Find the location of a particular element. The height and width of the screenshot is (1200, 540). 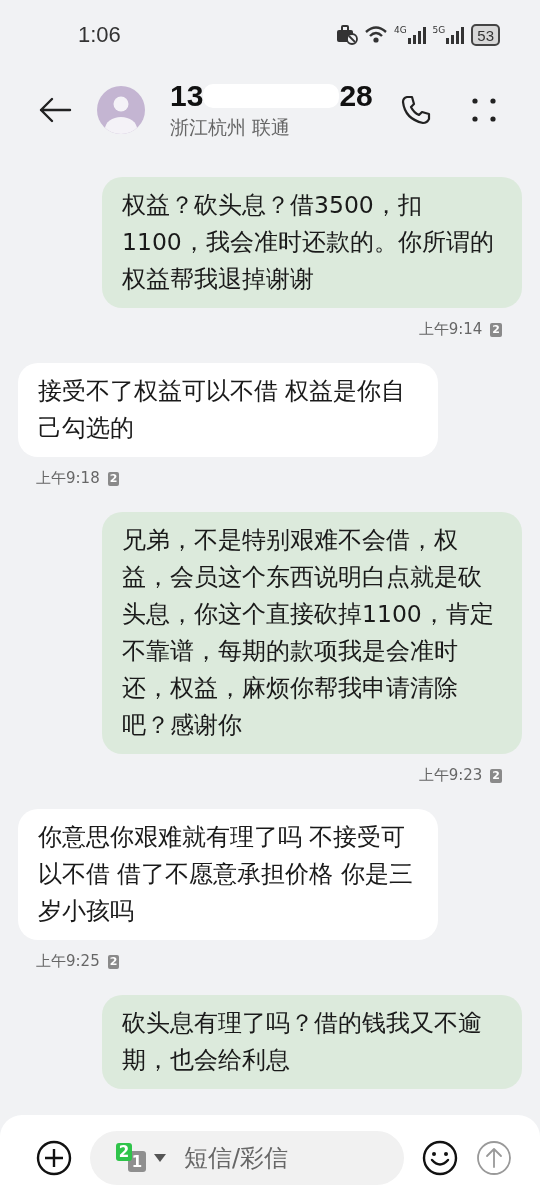

message-bubble: 接受不了权益可以不借 权益是你自己勾选的 is located at coordinates (228, 410).